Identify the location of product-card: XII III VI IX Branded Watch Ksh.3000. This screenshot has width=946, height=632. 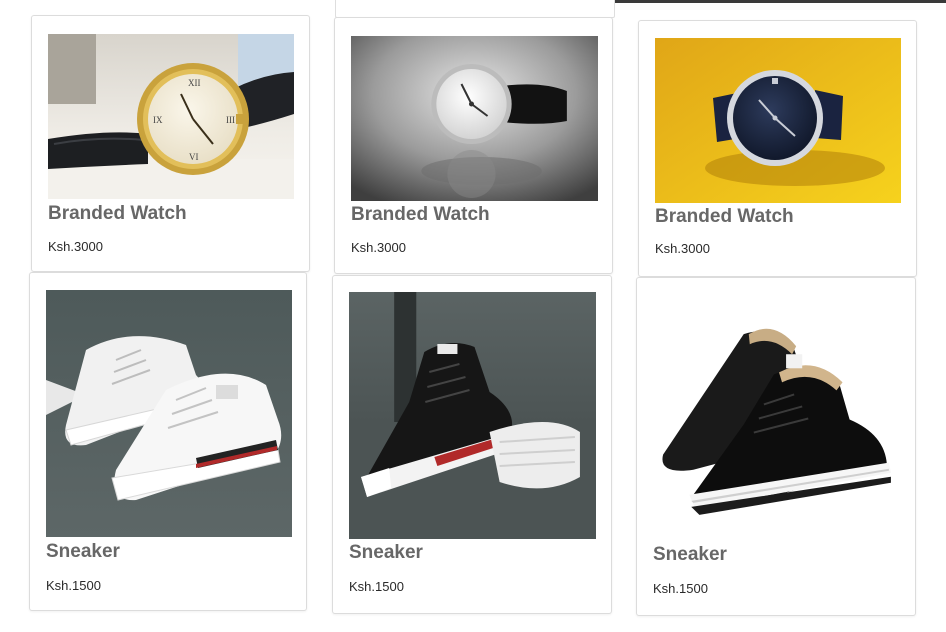
(170, 143).